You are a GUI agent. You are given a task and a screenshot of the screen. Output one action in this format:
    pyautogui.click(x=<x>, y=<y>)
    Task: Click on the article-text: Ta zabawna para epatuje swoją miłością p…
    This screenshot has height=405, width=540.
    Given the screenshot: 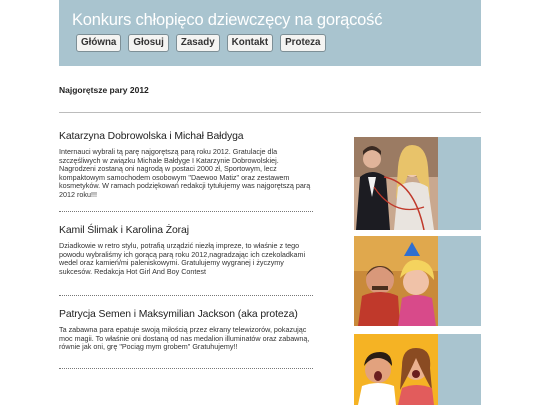 What is the action you would take?
    pyautogui.click(x=184, y=338)
    